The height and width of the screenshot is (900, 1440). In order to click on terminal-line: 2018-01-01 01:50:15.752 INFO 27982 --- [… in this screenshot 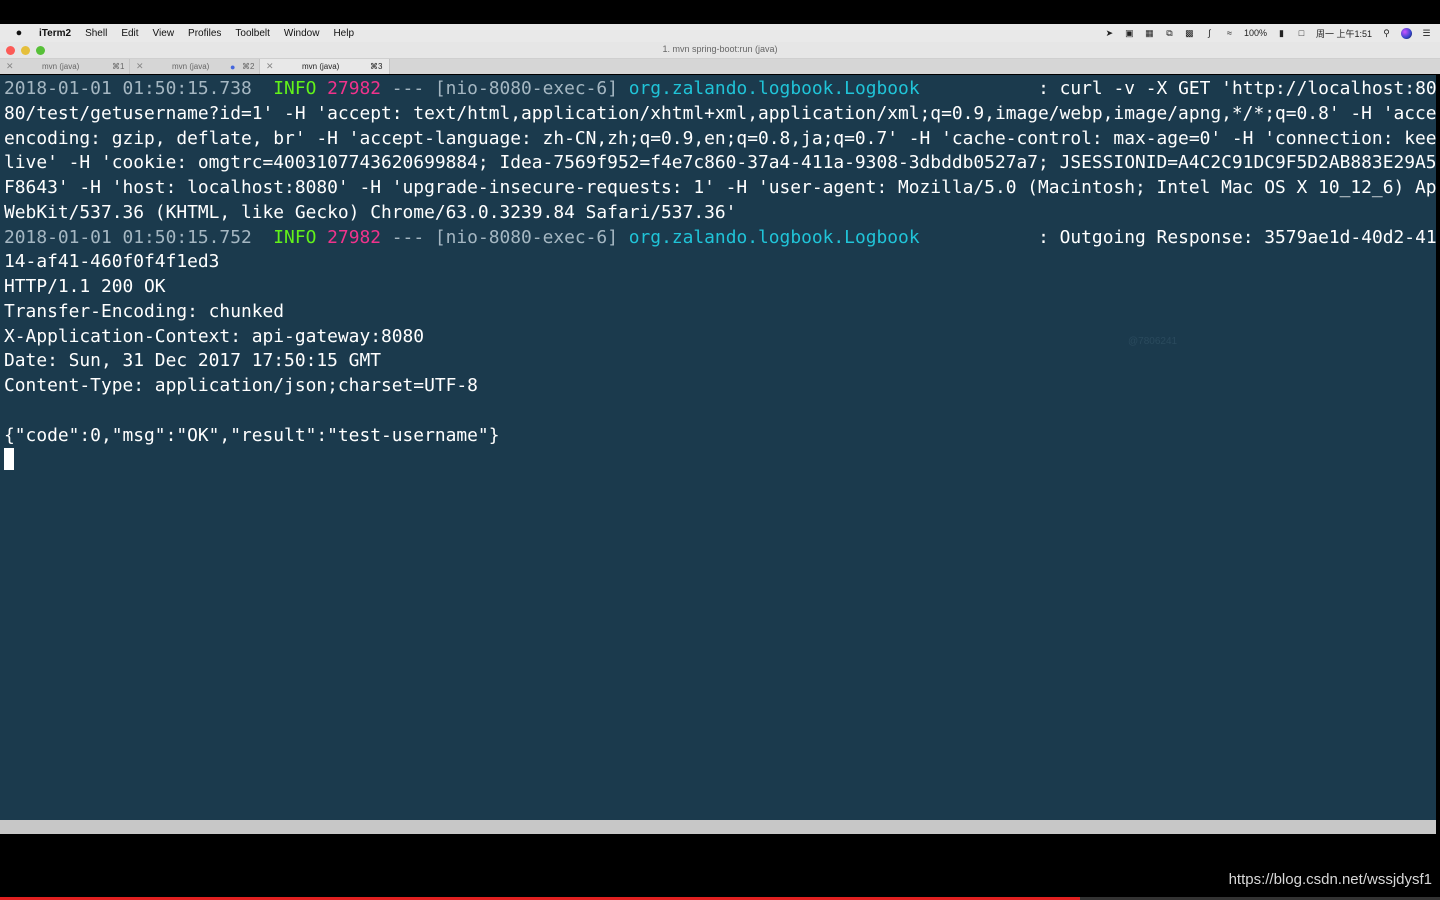, I will do `click(720, 238)`.